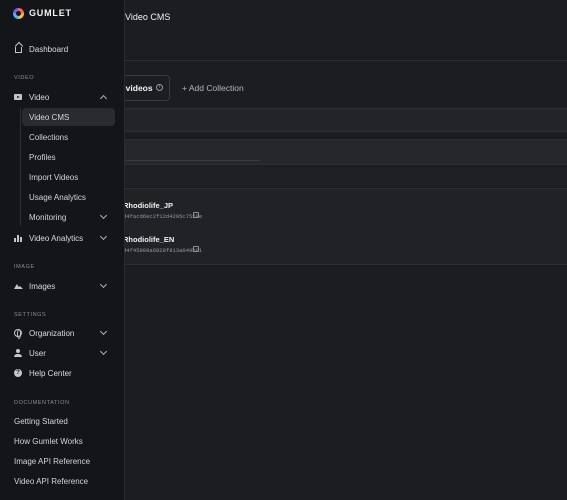 The height and width of the screenshot is (500, 567). I want to click on sidebar-item-label: Usage Analytics, so click(57, 197).